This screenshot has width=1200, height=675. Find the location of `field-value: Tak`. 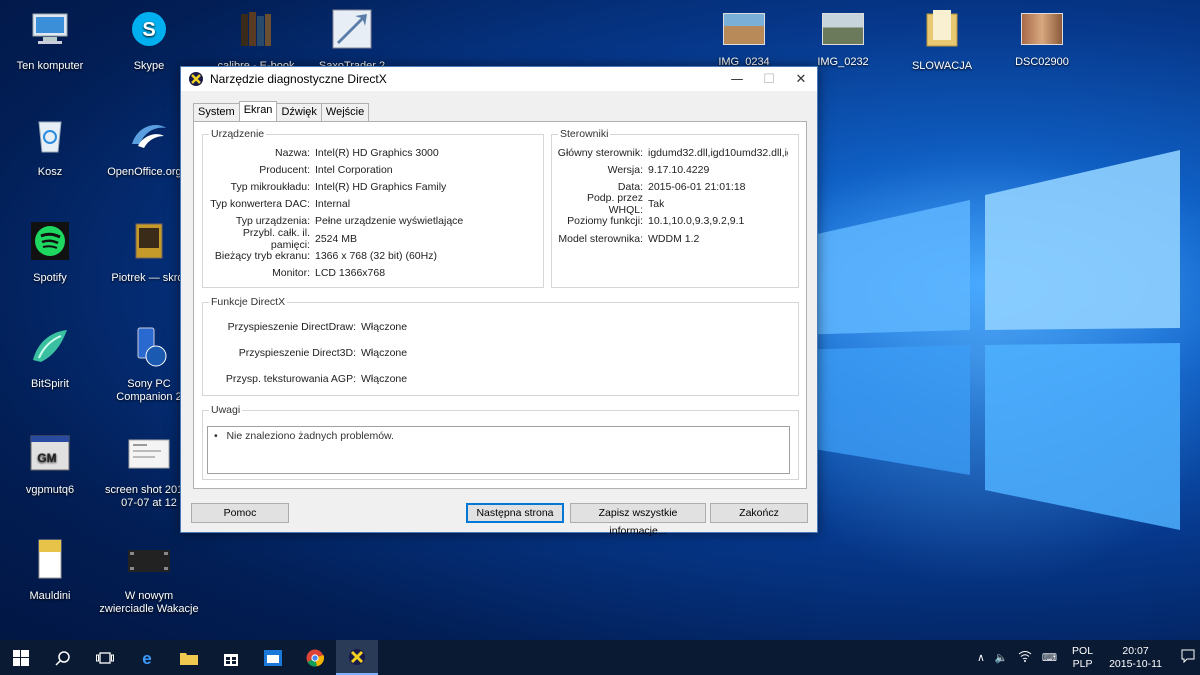

field-value: Tak is located at coordinates (656, 204).